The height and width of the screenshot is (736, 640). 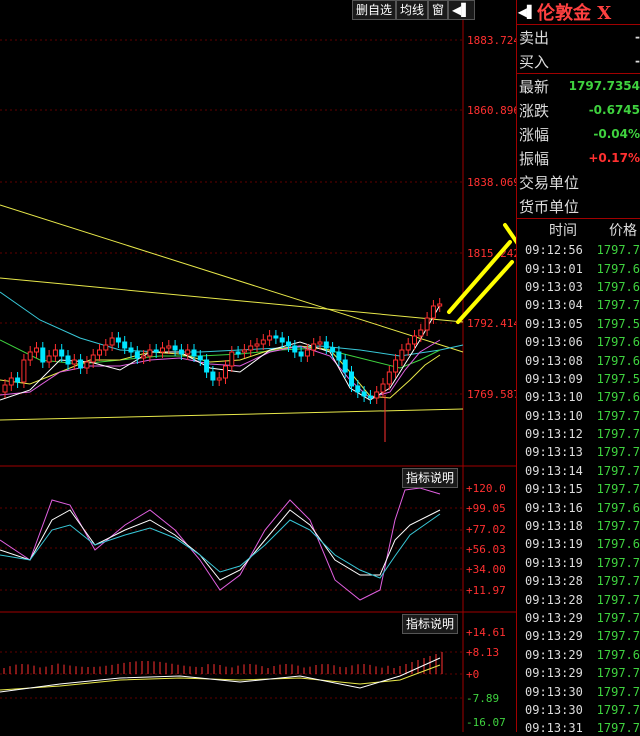 What do you see at coordinates (486, 722) in the screenshot?
I see `macd-axis-label: -16.07` at bounding box center [486, 722].